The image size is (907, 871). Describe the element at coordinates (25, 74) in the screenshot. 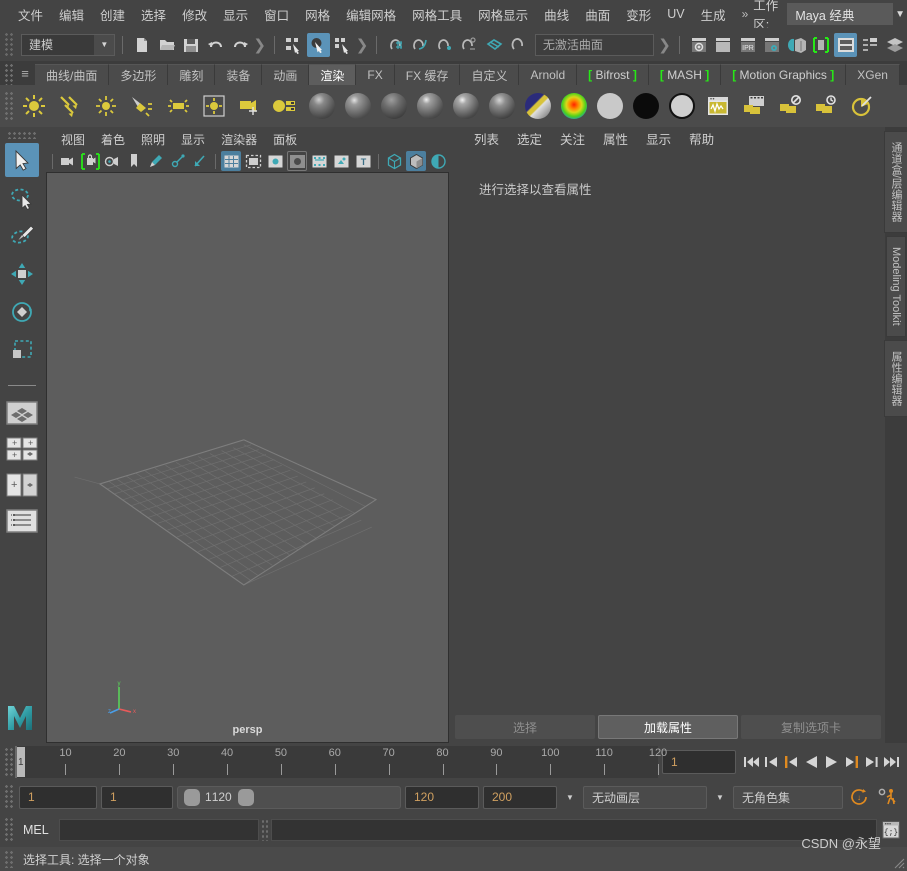

I see `shelf-menu-icon: ≡` at that location.